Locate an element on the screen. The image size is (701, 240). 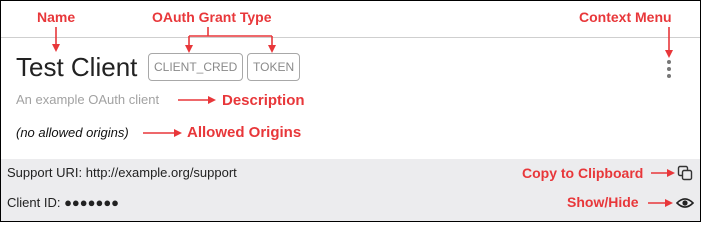
grant-type-badge: TOKEN is located at coordinates (274, 67).